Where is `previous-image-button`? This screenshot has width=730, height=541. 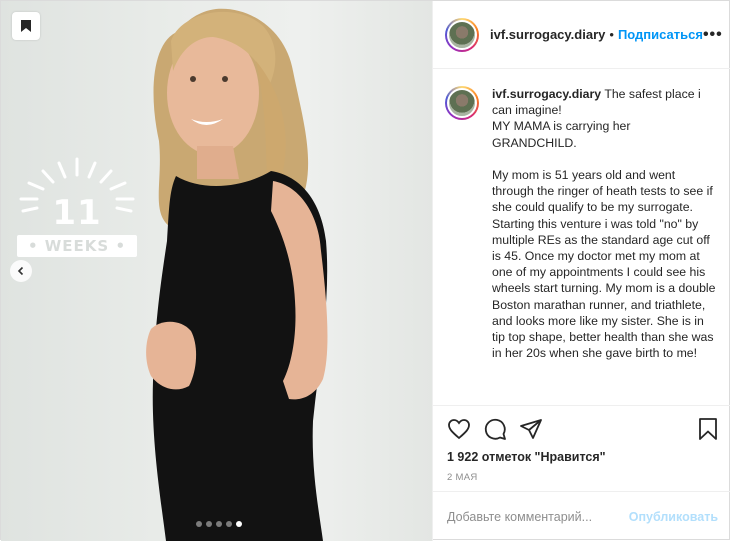
previous-image-button is located at coordinates (21, 271).